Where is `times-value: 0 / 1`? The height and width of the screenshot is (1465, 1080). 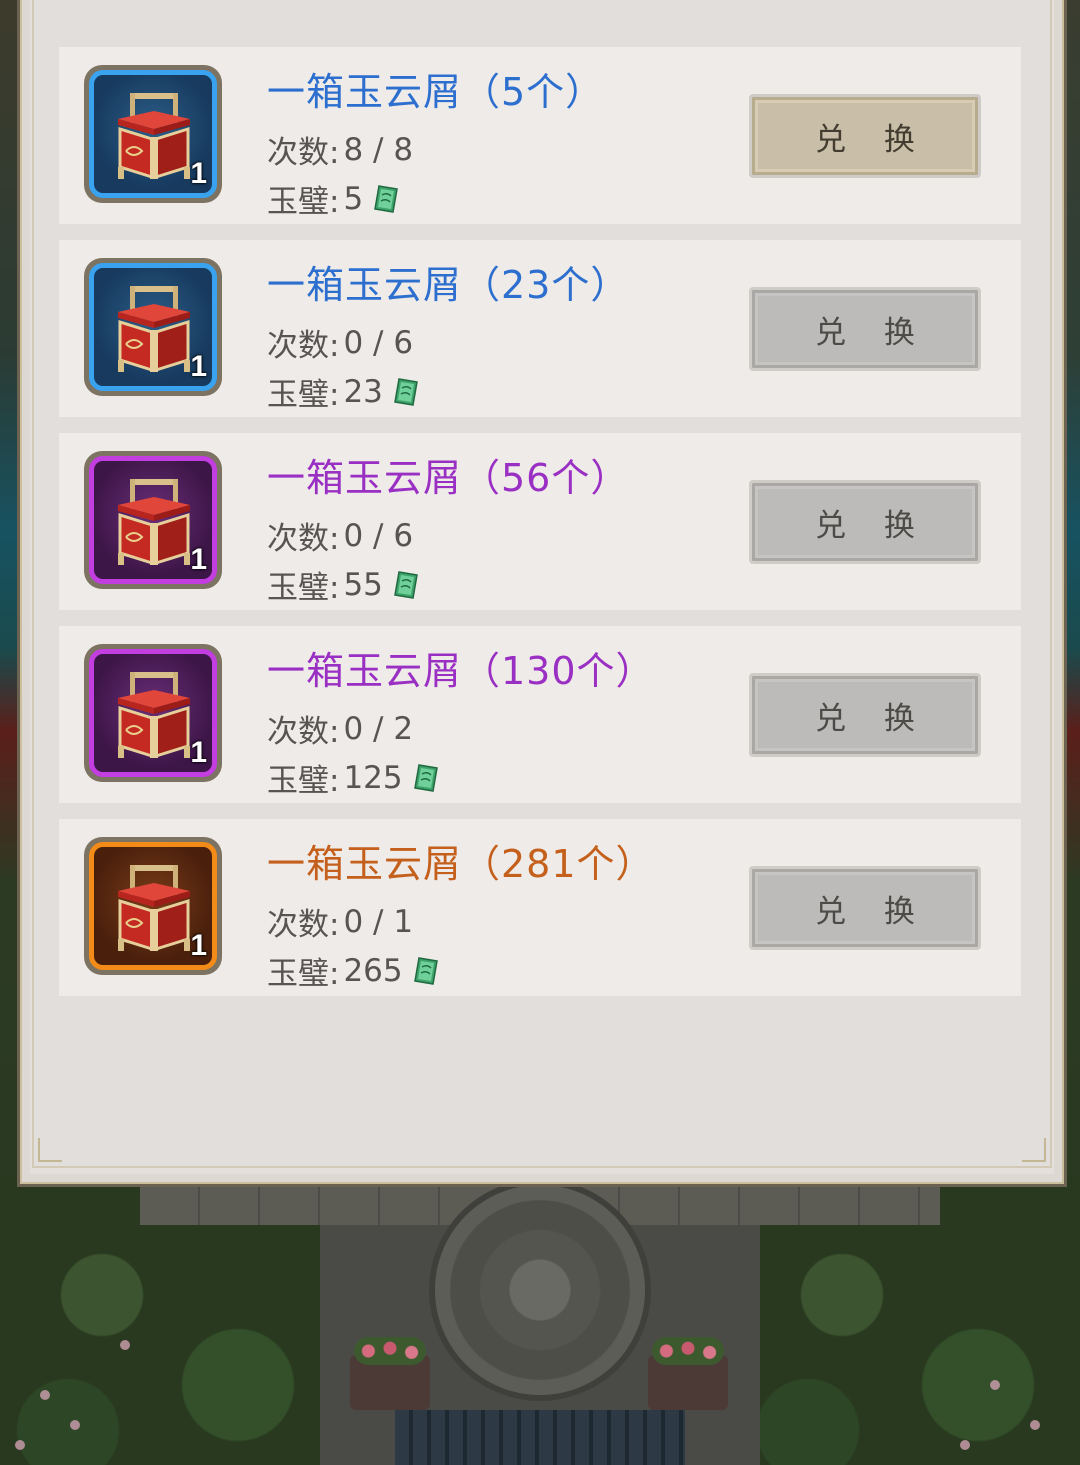 times-value: 0 / 1 is located at coordinates (378, 921).